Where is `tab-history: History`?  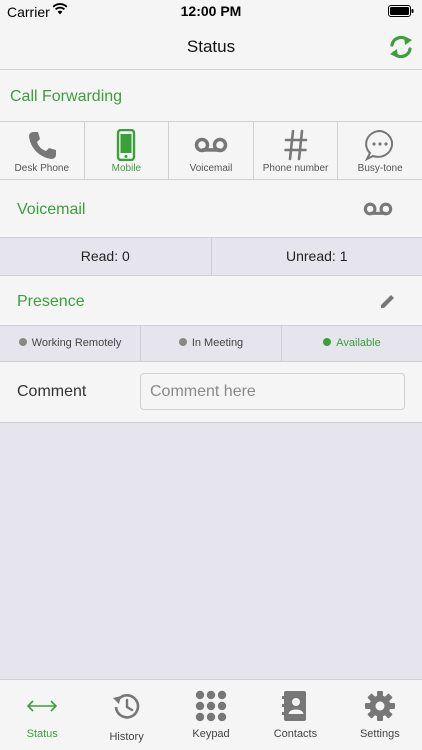 tab-history: History is located at coordinates (126, 715).